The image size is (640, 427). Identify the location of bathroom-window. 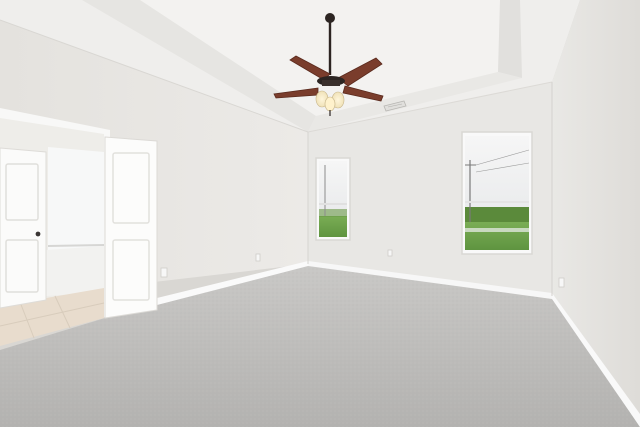
(76, 198).